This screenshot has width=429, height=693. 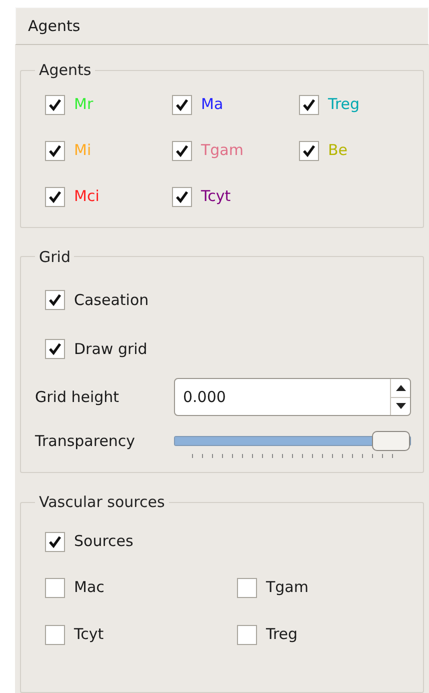 I want to click on field-label: Grid height, so click(x=77, y=397).